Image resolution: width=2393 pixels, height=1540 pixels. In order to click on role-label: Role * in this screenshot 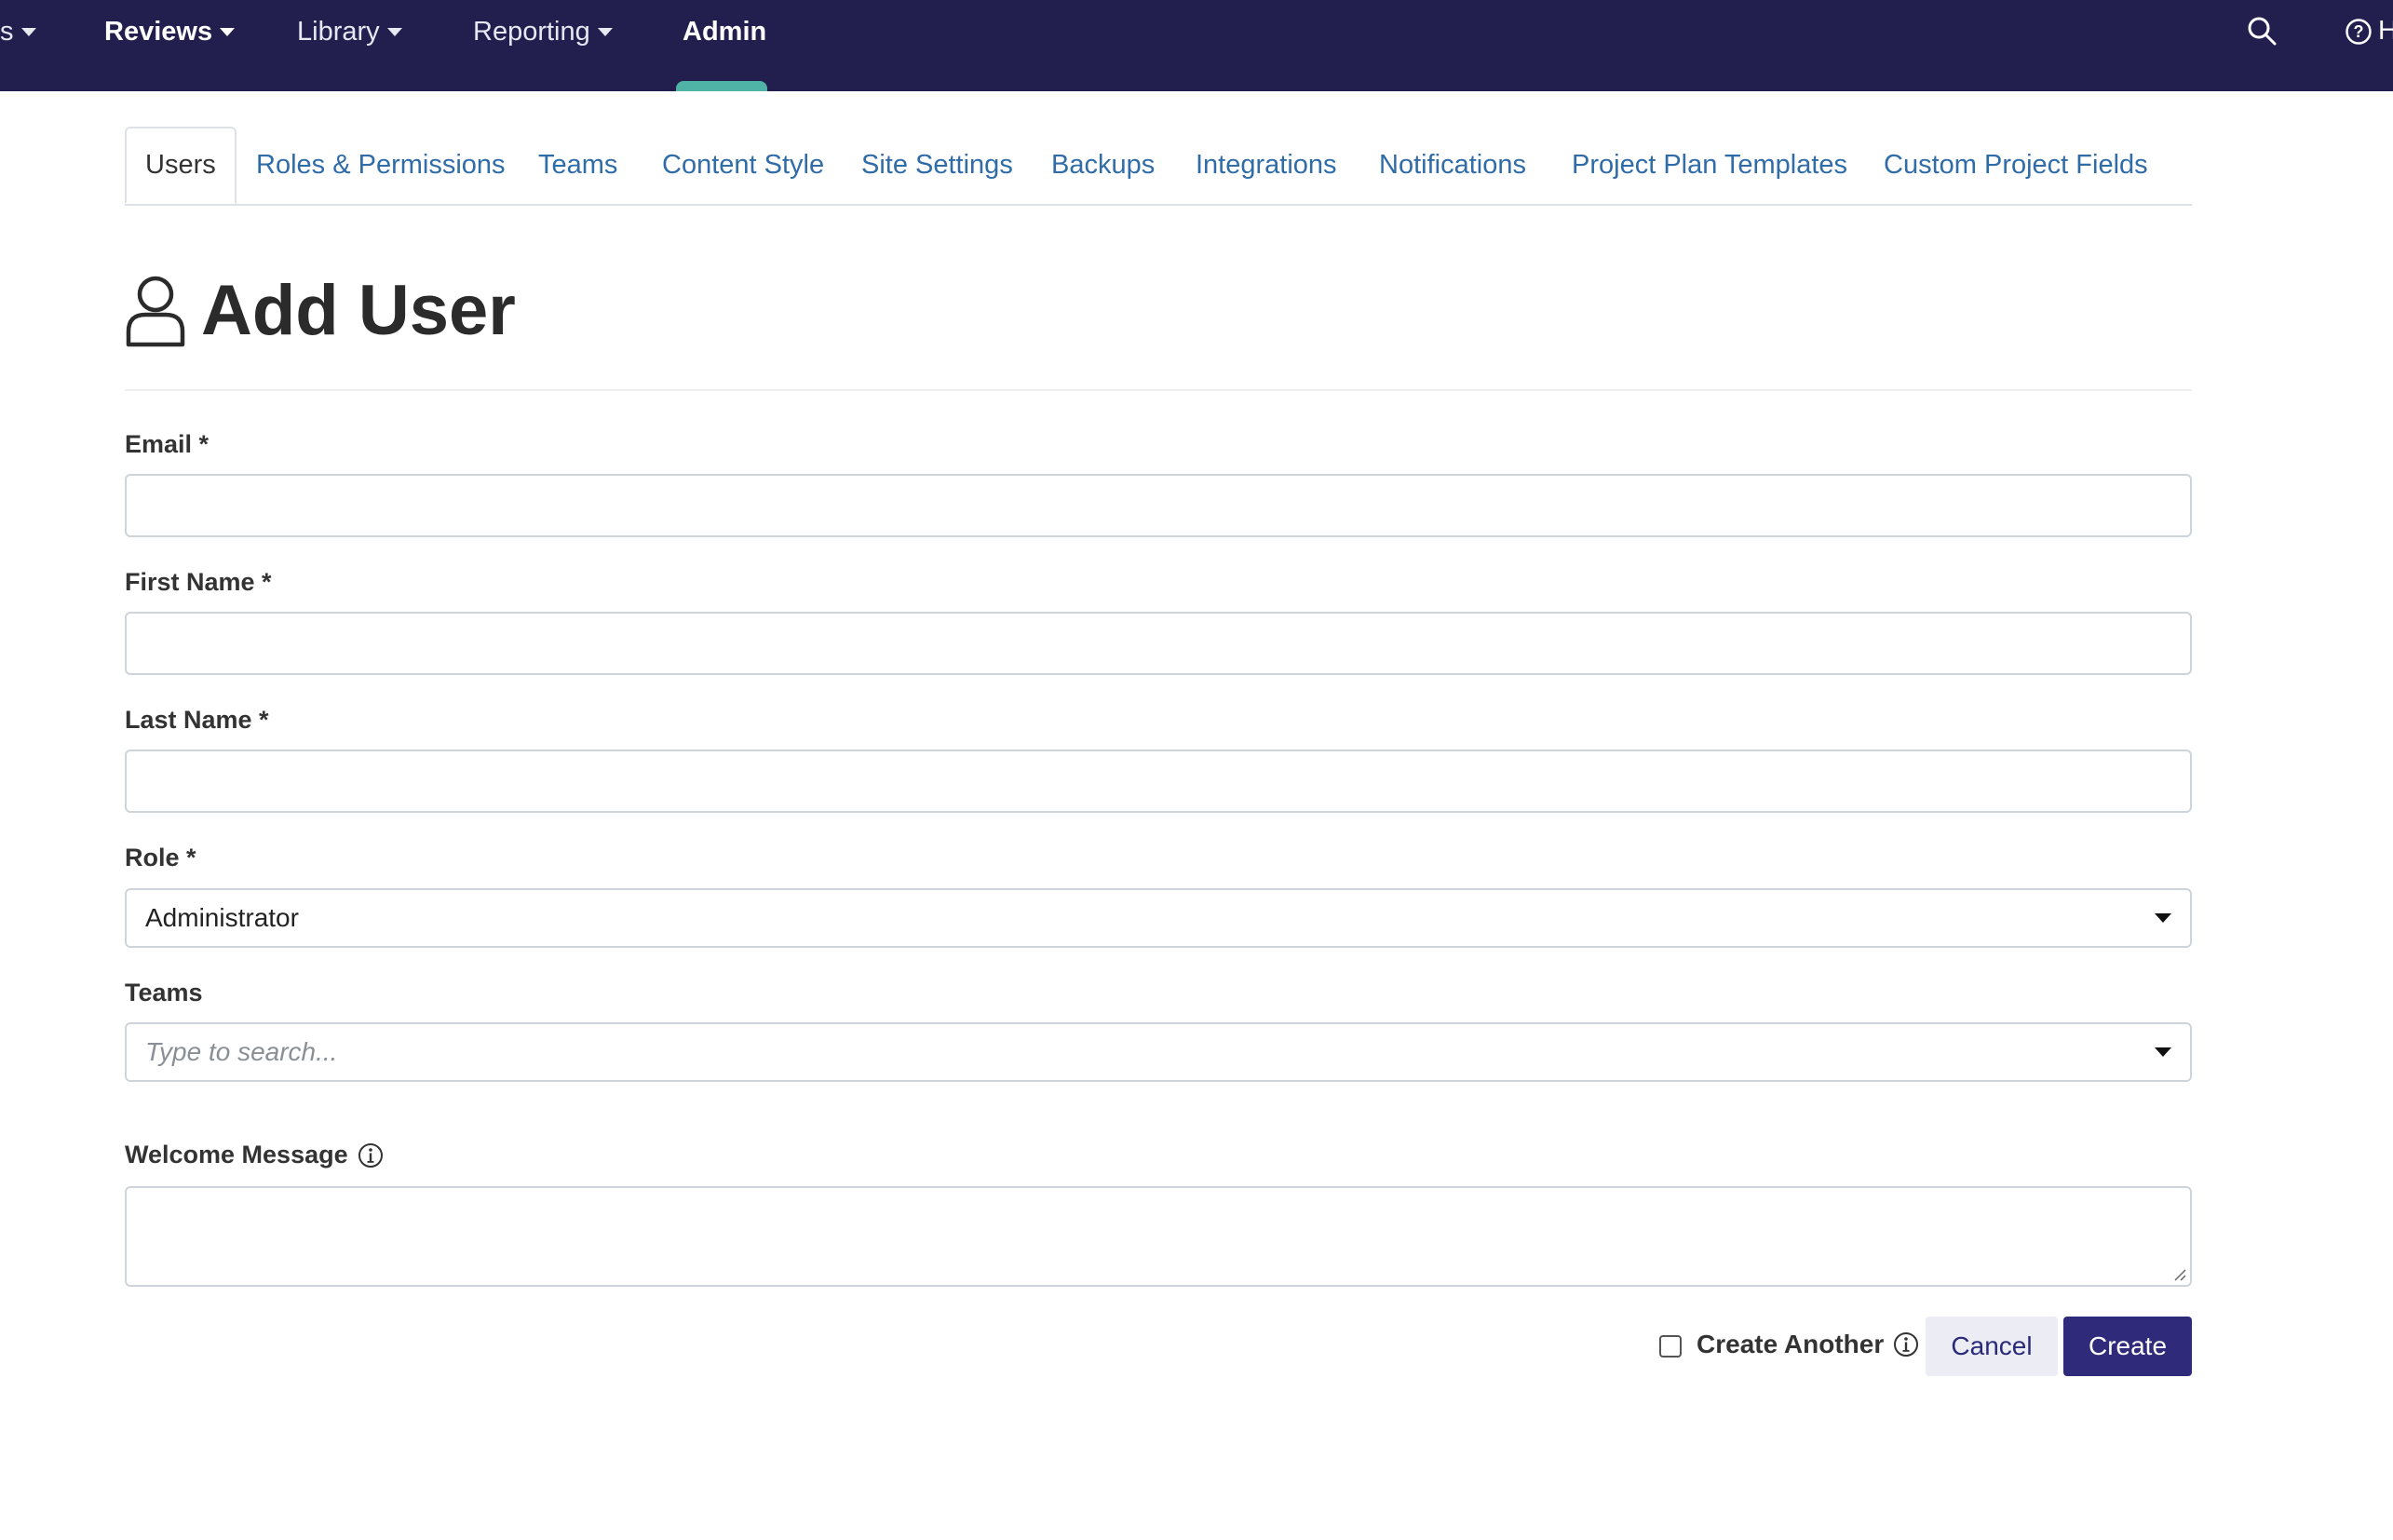, I will do `click(160, 857)`.